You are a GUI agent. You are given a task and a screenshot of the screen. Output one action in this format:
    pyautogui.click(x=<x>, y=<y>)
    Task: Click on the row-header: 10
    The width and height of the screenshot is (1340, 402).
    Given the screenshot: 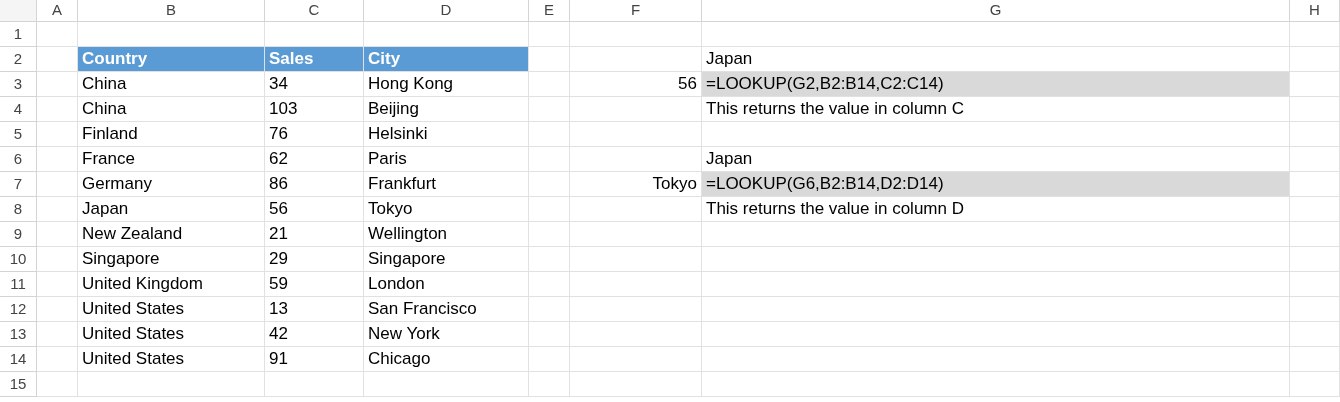 What is the action you would take?
    pyautogui.click(x=18, y=259)
    